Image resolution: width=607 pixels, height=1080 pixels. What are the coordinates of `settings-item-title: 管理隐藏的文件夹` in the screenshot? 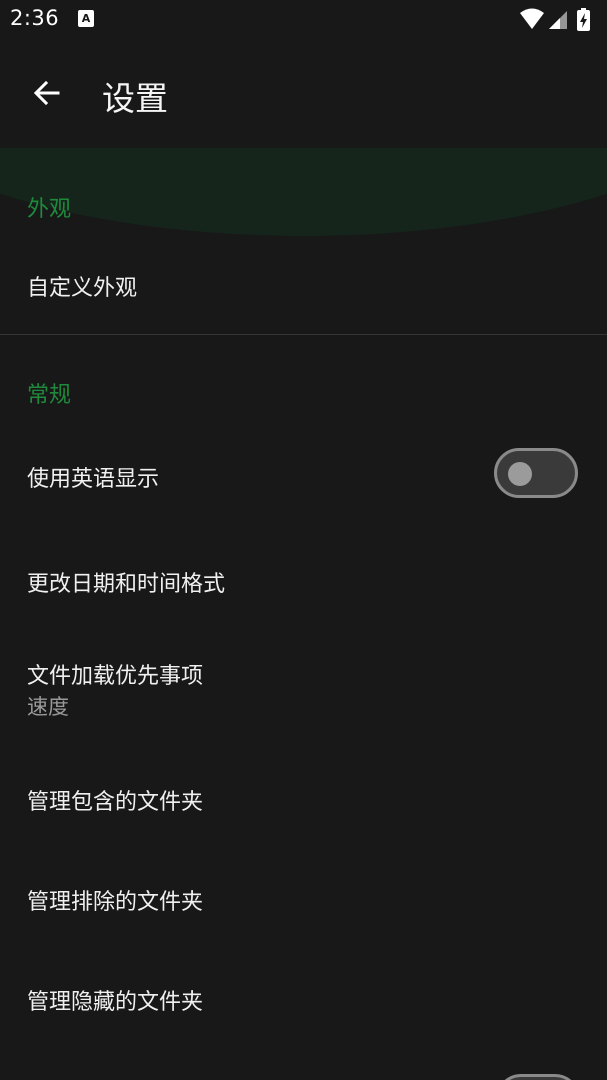 It's located at (115, 1002).